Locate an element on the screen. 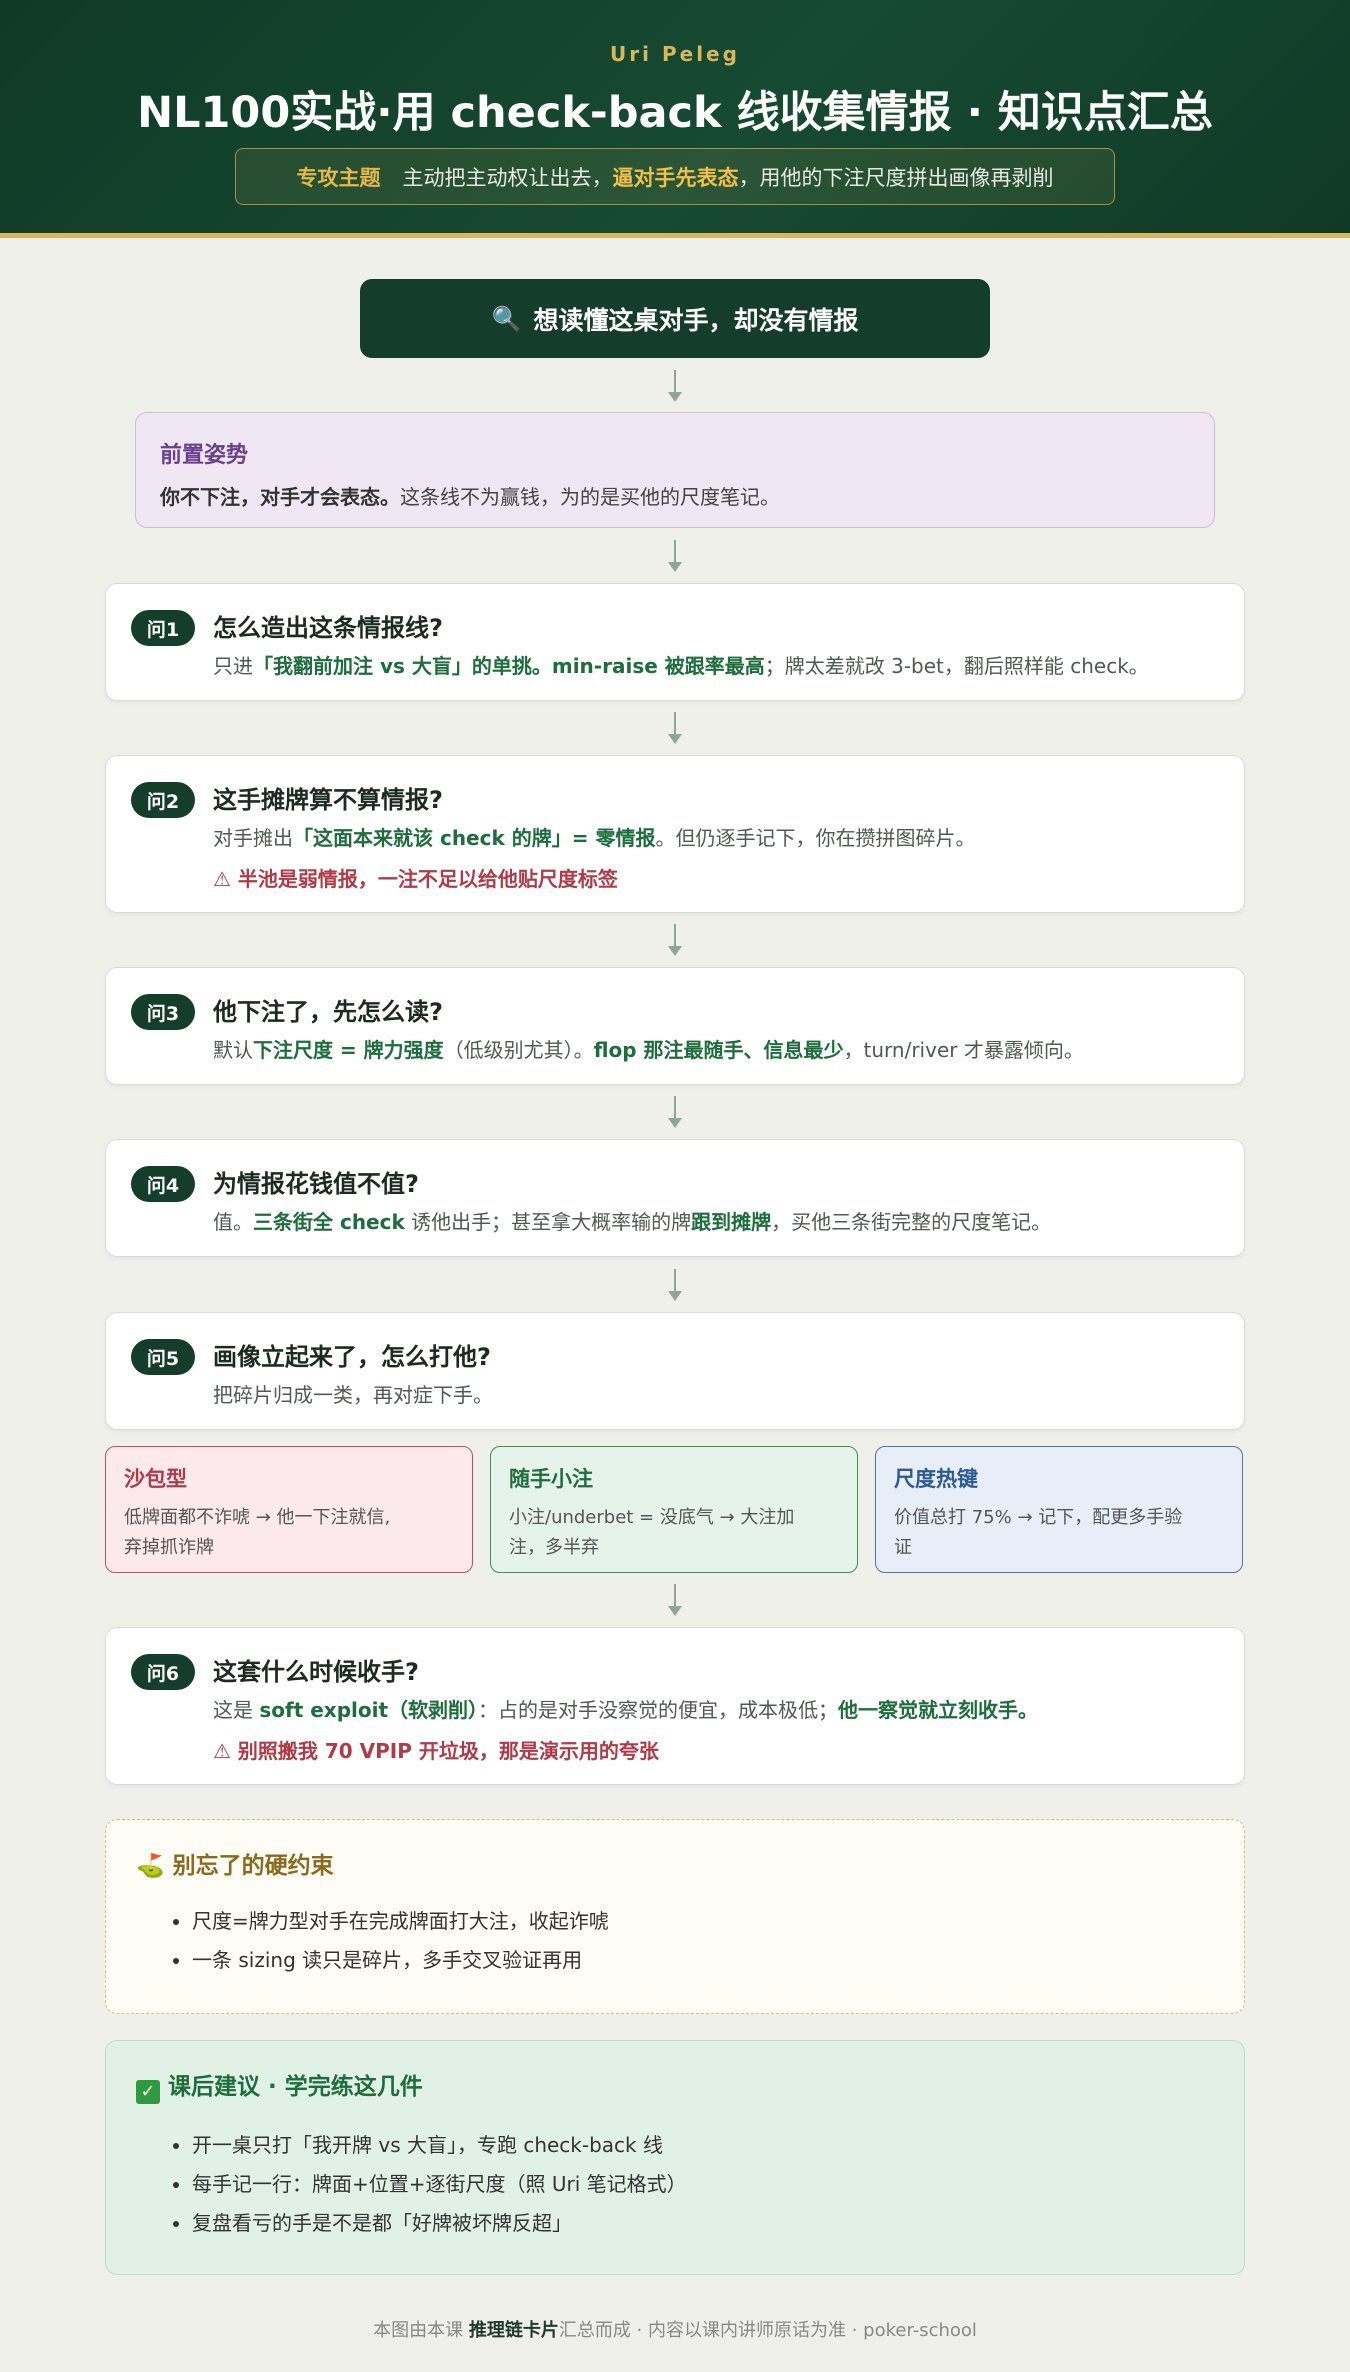  type-heading: 尺度热键 is located at coordinates (936, 1479).